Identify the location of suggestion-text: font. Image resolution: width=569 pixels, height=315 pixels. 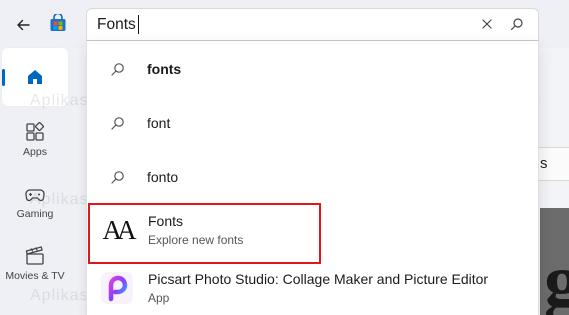
(159, 123).